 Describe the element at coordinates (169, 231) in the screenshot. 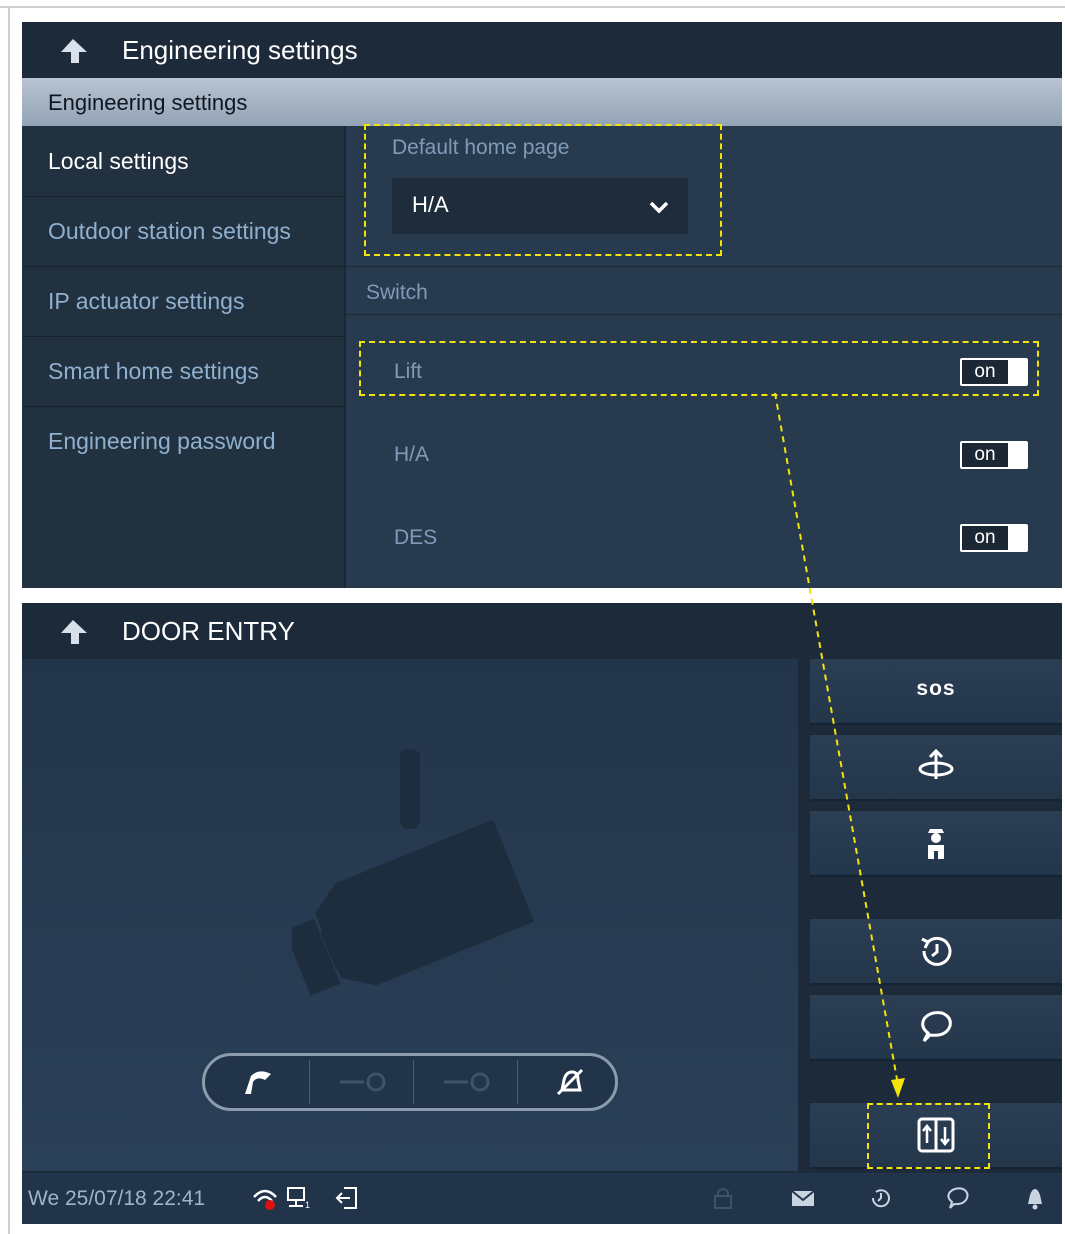

I see `menu-item-label: Outdoor station settings` at that location.